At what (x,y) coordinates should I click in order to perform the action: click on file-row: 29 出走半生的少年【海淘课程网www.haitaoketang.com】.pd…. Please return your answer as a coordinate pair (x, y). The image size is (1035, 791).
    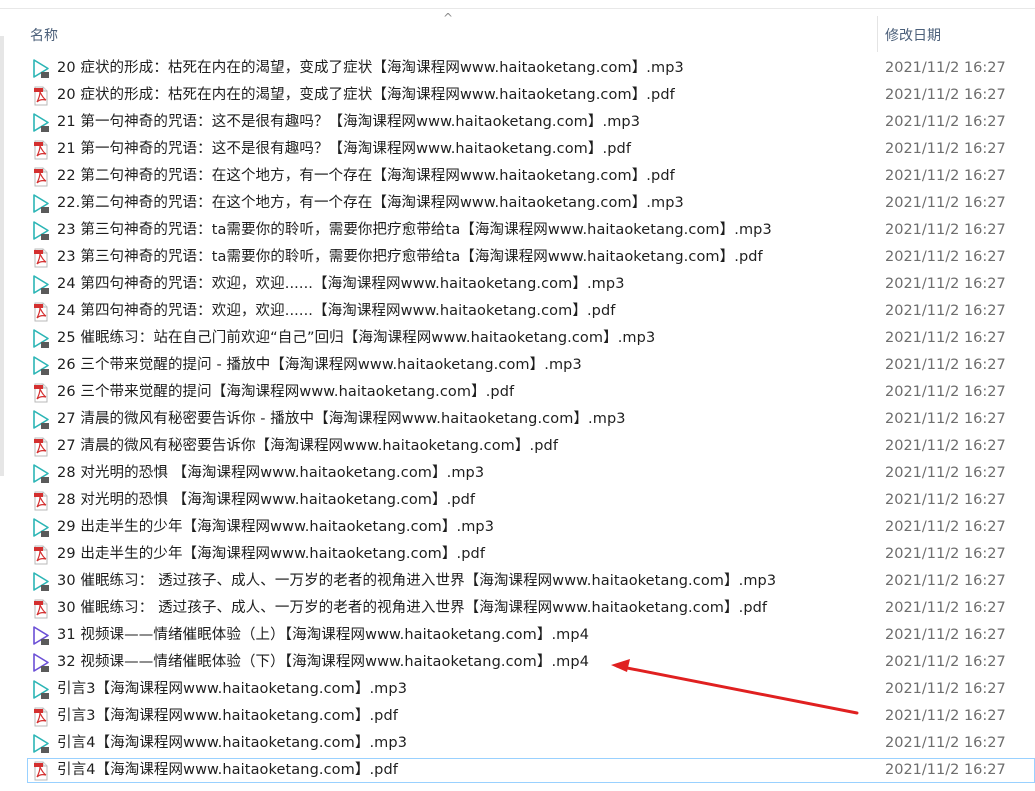
    Looking at the image, I should click on (517, 554).